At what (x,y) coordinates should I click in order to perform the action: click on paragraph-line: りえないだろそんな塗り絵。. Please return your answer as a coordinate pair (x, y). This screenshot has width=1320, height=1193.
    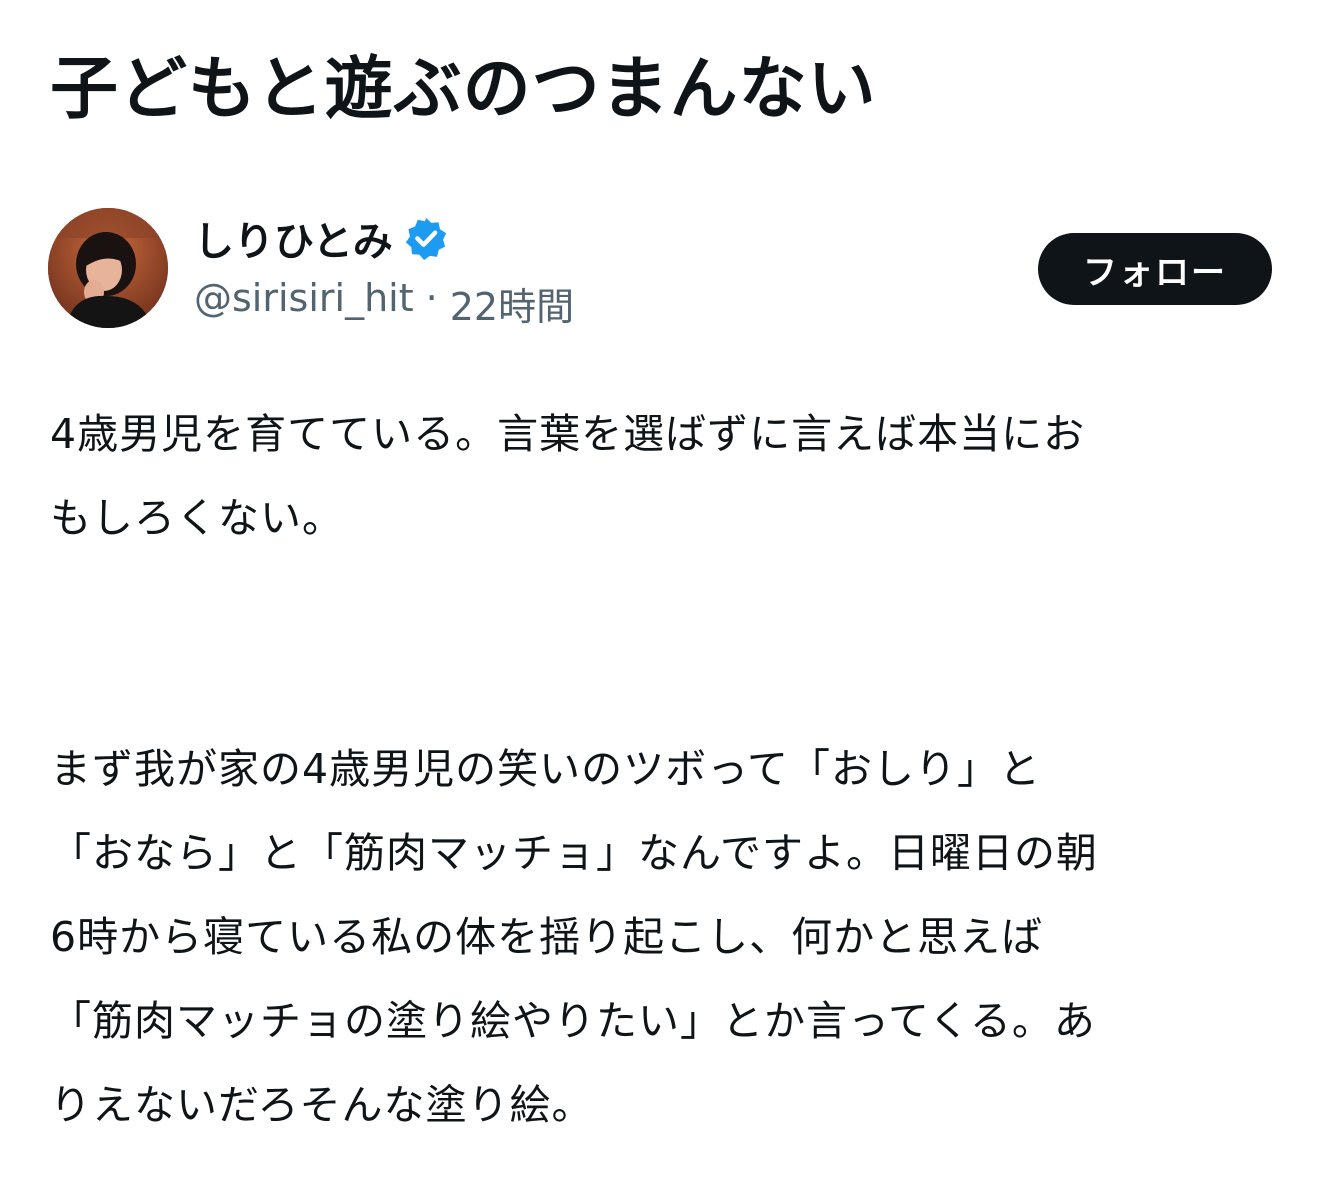
    Looking at the image, I should click on (322, 1105).